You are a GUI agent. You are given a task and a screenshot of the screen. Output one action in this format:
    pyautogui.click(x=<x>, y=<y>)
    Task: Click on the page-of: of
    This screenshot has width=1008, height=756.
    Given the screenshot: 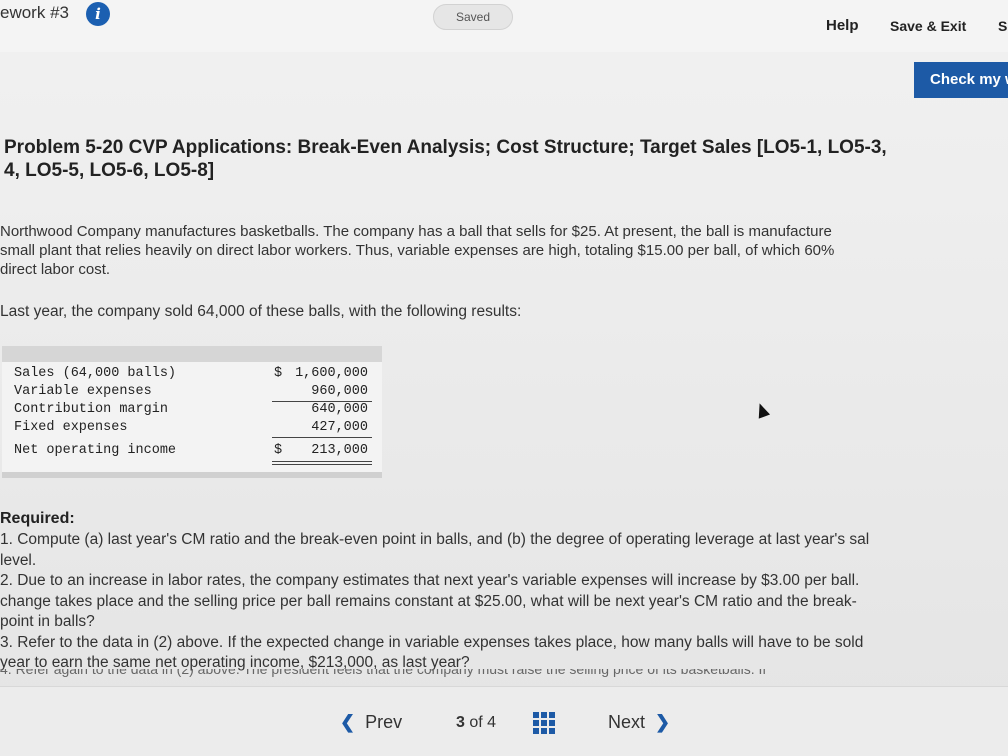 What is the action you would take?
    pyautogui.click(x=476, y=722)
    